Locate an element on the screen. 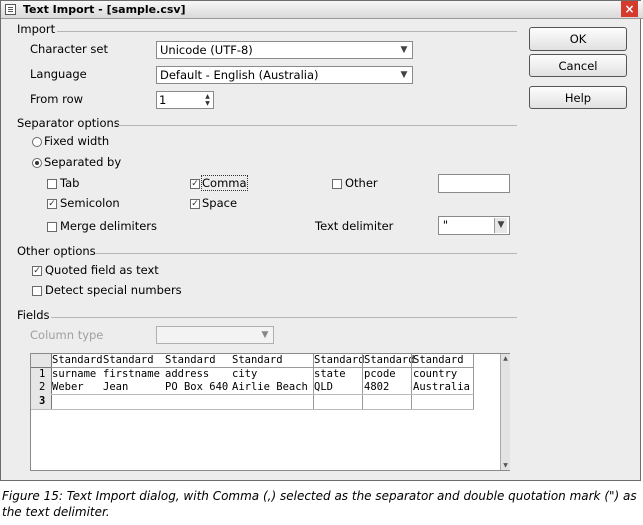 The height and width of the screenshot is (525, 643). language-value: Default - English (Australia) is located at coordinates (239, 75).